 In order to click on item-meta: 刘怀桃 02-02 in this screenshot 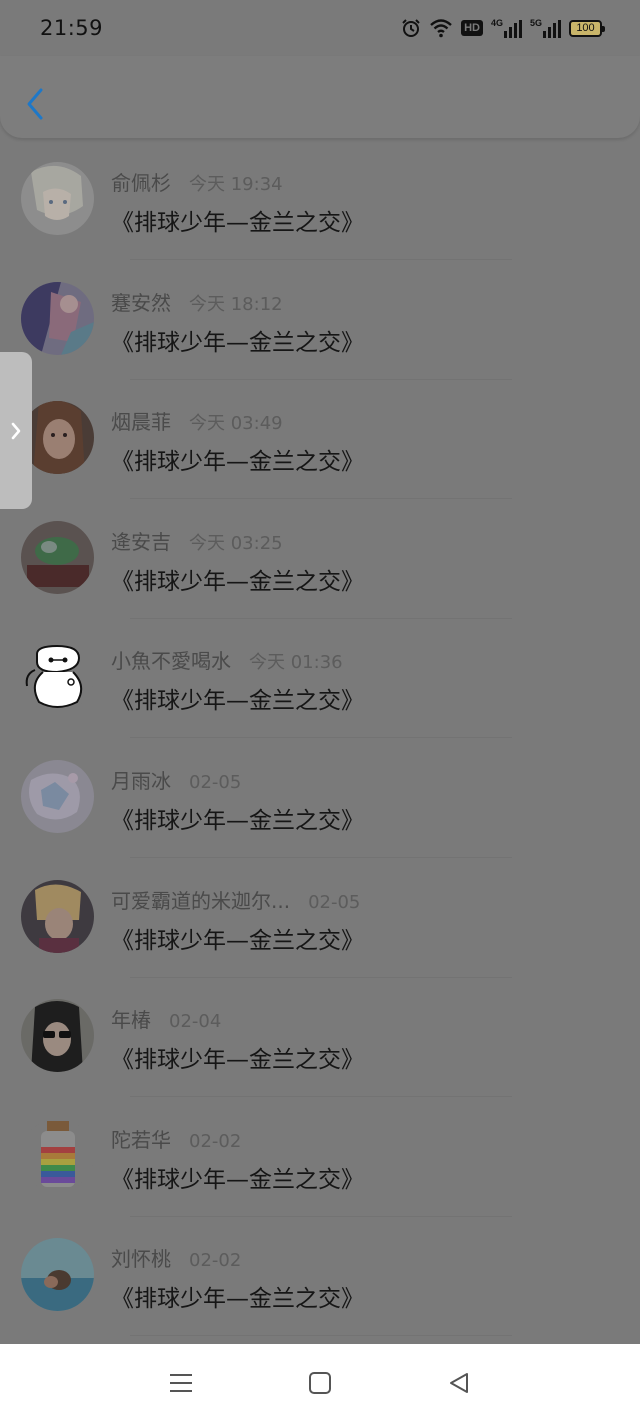, I will do `click(176, 1257)`.